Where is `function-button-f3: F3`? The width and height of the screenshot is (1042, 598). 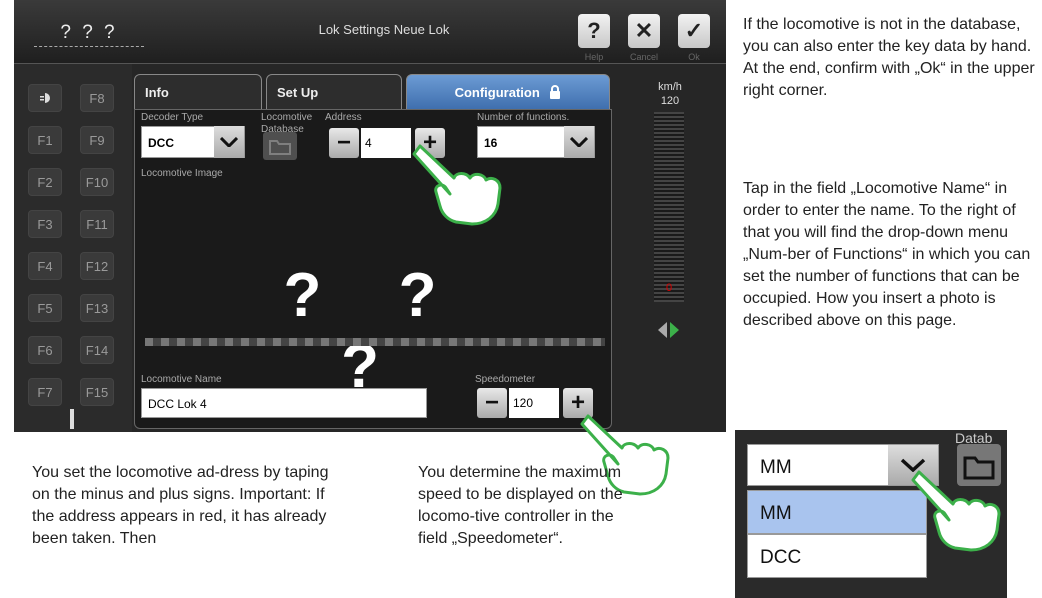 function-button-f3: F3 is located at coordinates (45, 224).